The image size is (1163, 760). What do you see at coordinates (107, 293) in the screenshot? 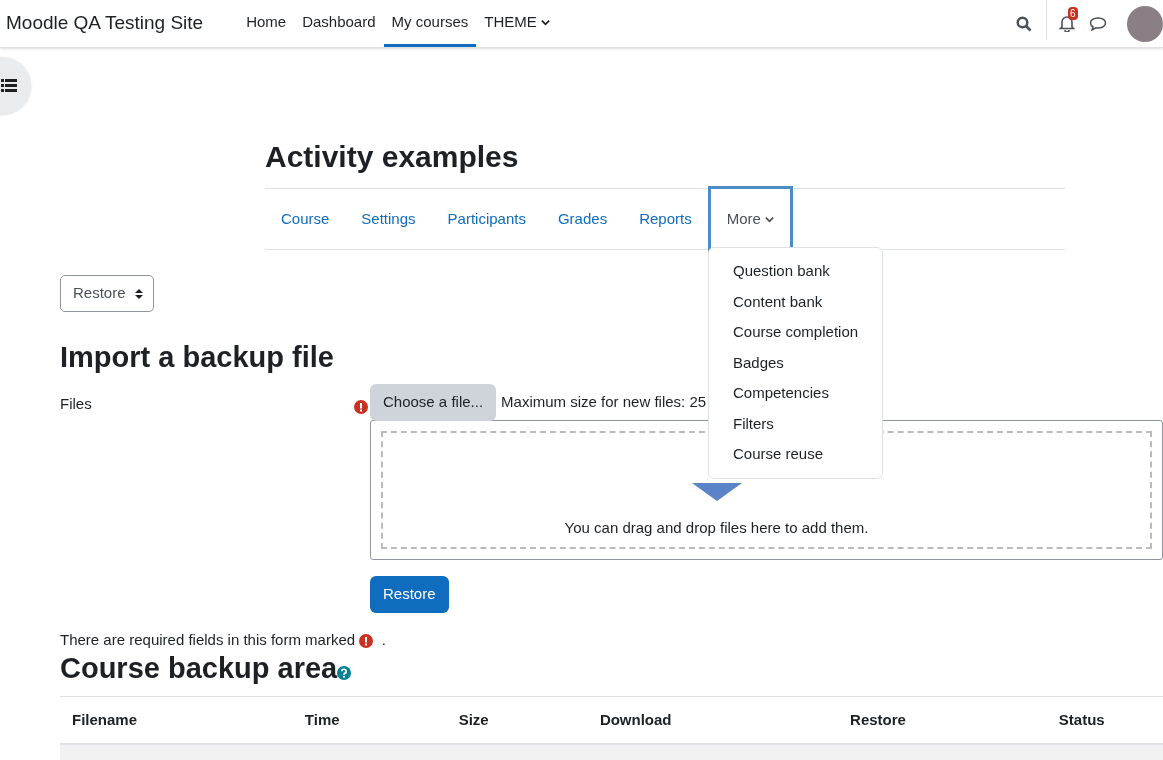
I see `action-select: Restore` at bounding box center [107, 293].